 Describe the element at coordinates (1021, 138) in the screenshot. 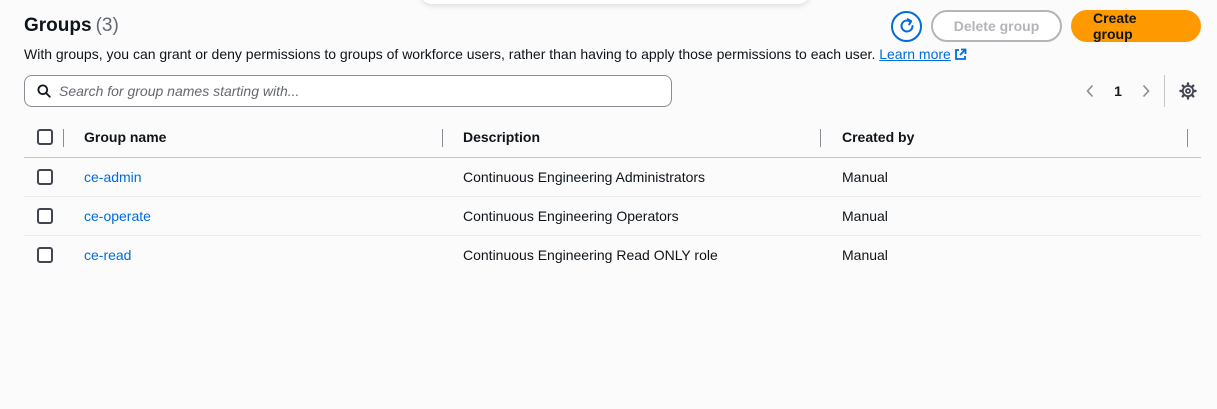

I see `column-header-created-by: Created by` at that location.